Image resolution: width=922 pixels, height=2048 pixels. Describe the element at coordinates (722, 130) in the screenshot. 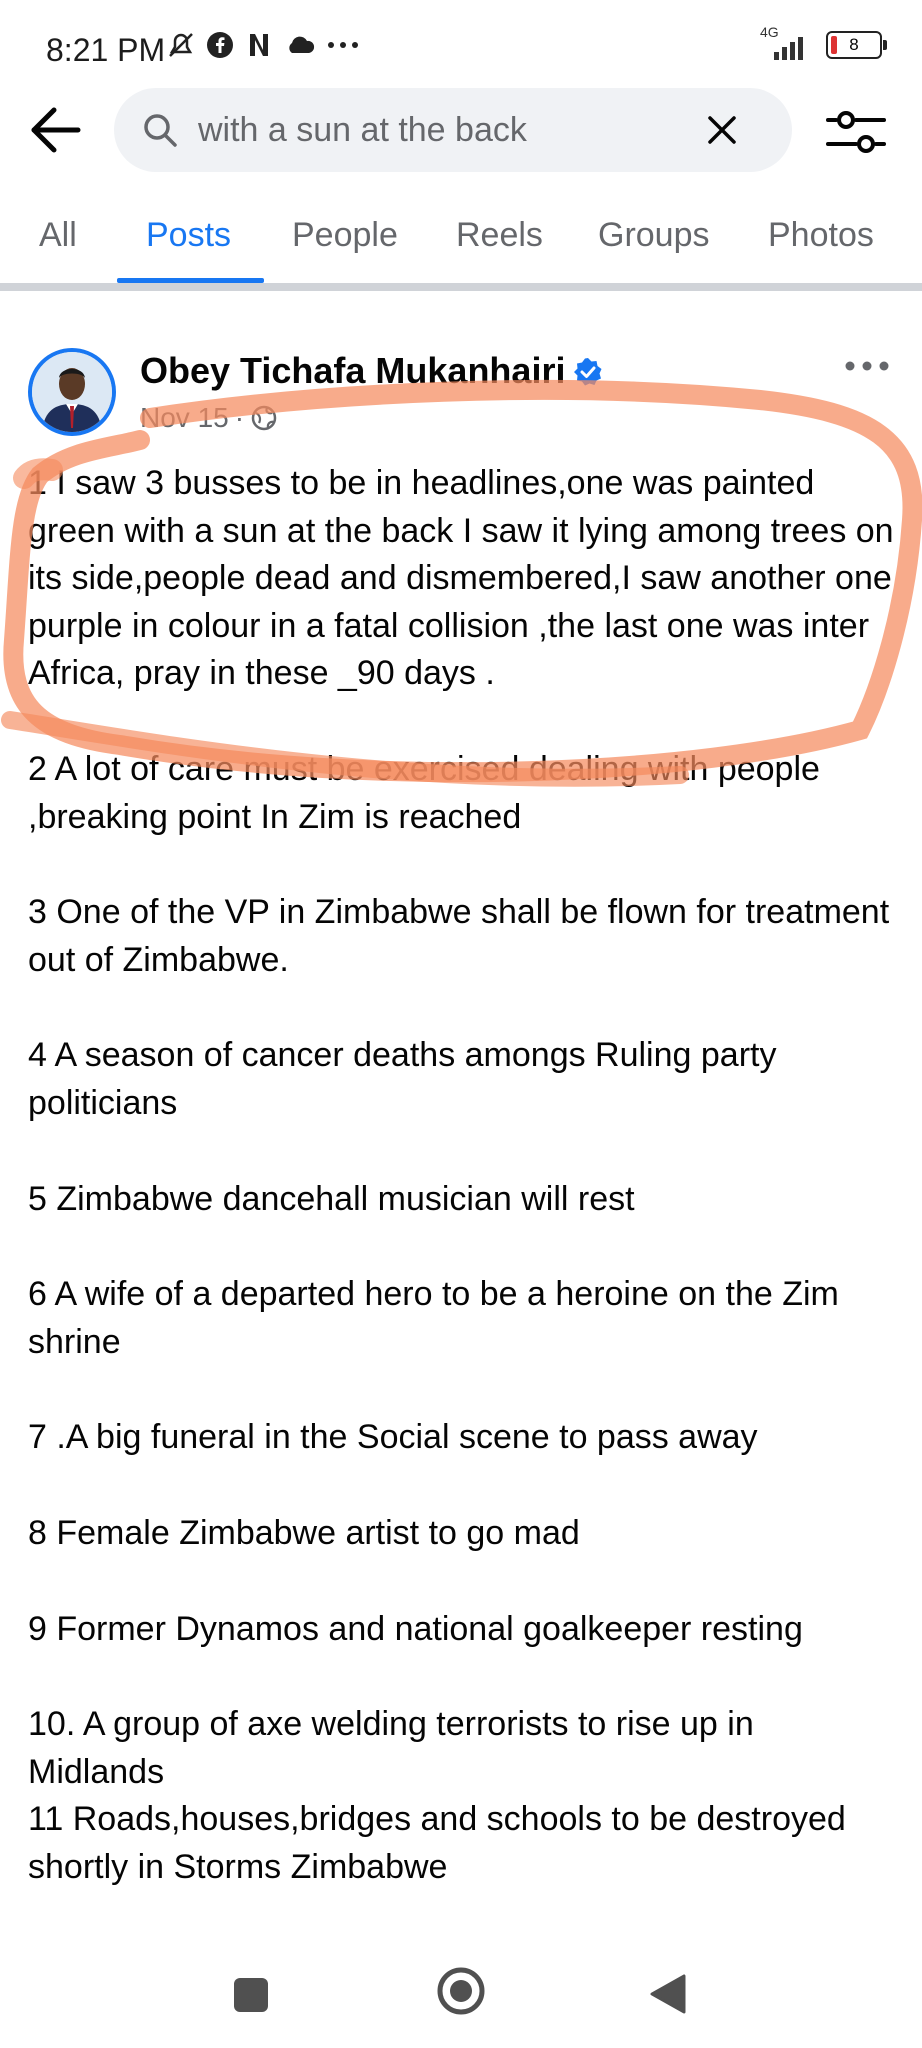

I see `clear-search-icon` at that location.